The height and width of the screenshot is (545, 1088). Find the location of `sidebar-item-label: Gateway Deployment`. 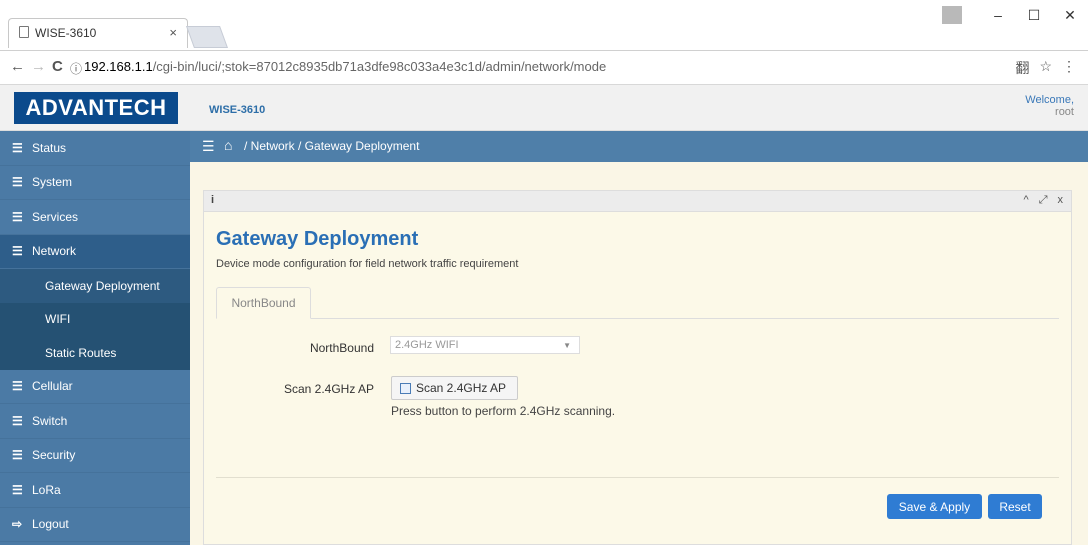

sidebar-item-label: Gateway Deployment is located at coordinates (102, 285).